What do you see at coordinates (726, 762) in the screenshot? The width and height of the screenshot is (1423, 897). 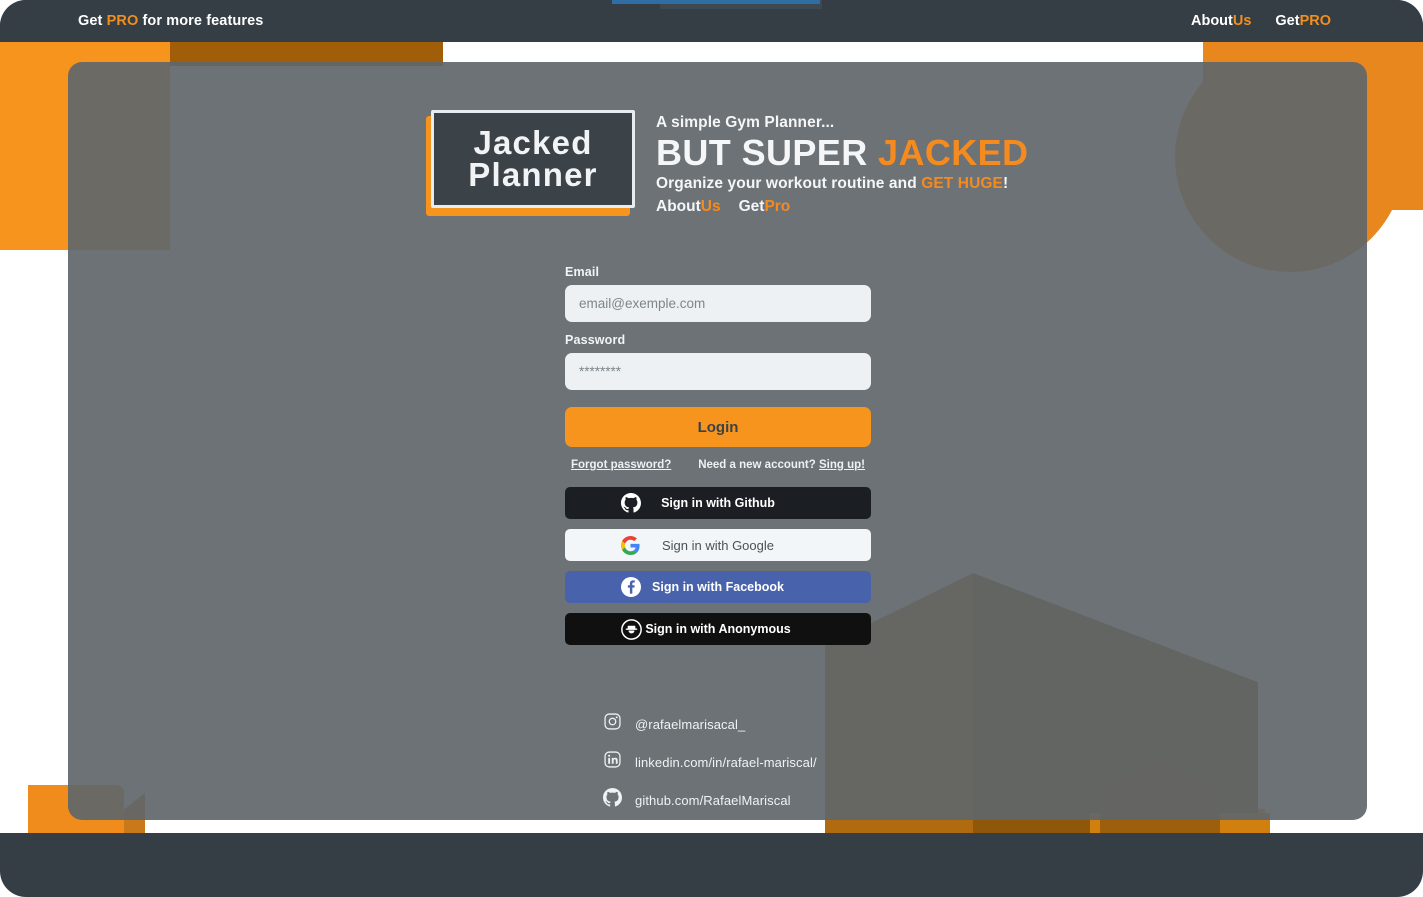 I see `footer-link-linkedin-label: linkedin.com/in/rafael-mariscal/` at bounding box center [726, 762].